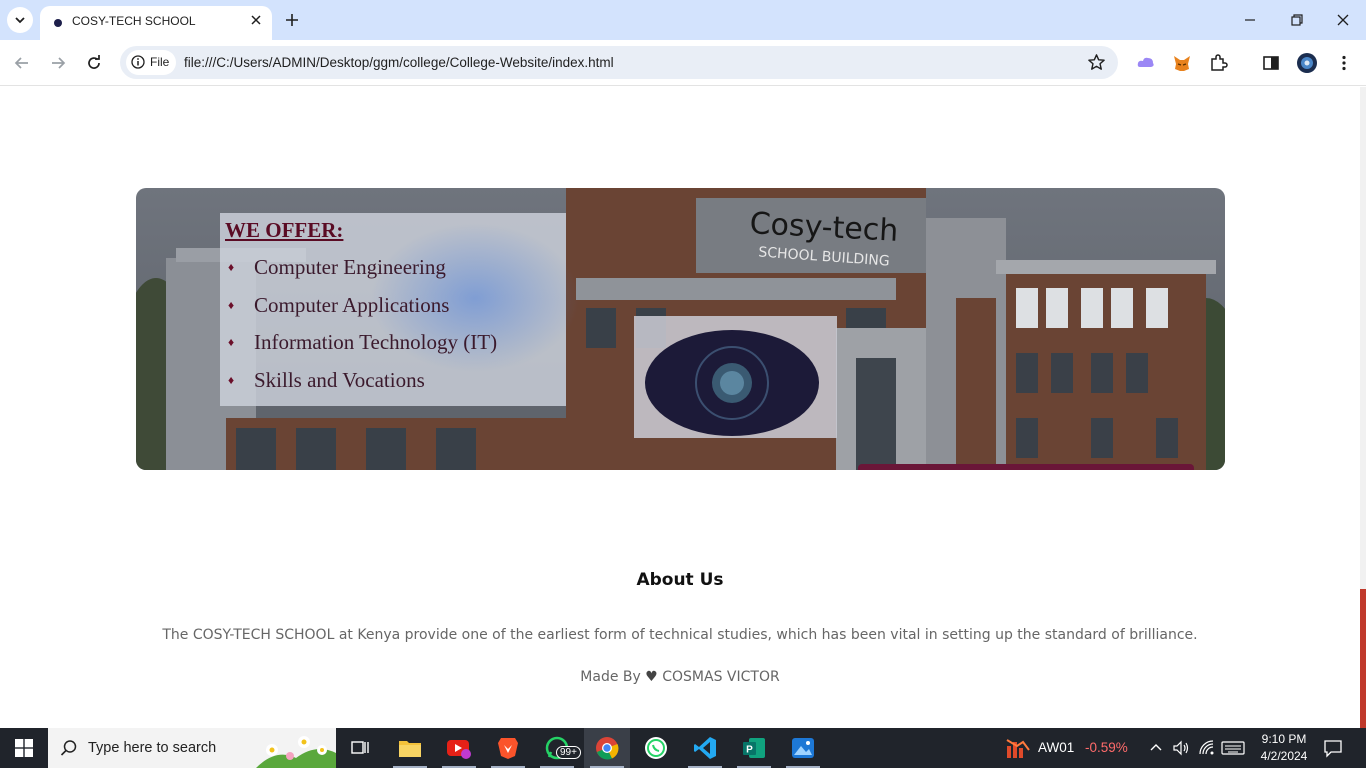 The image size is (1366, 768). Describe the element at coordinates (152, 748) in the screenshot. I see `search-placeholder: Type here to search` at that location.